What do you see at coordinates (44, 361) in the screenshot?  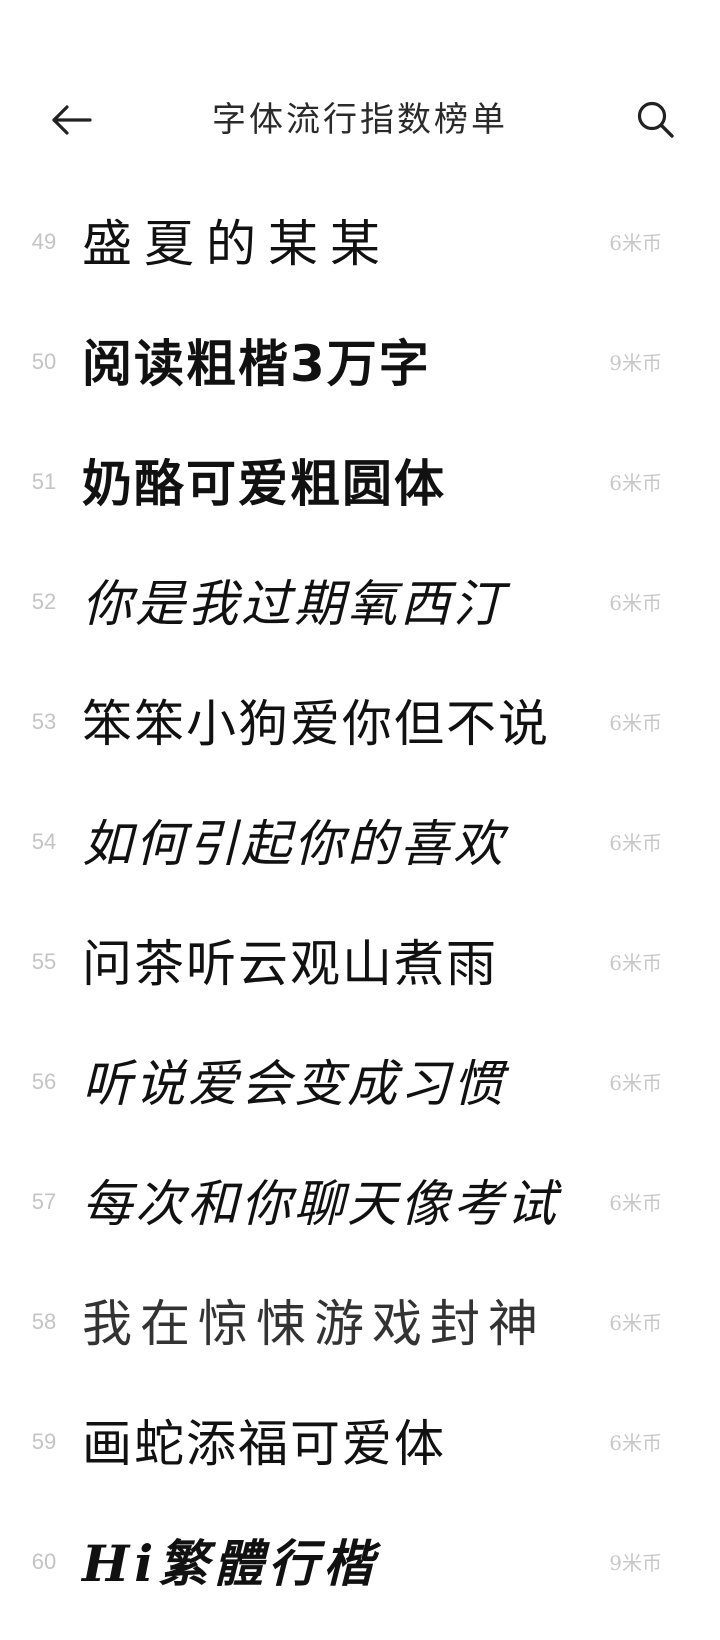 I see `rank-number: 50` at bounding box center [44, 361].